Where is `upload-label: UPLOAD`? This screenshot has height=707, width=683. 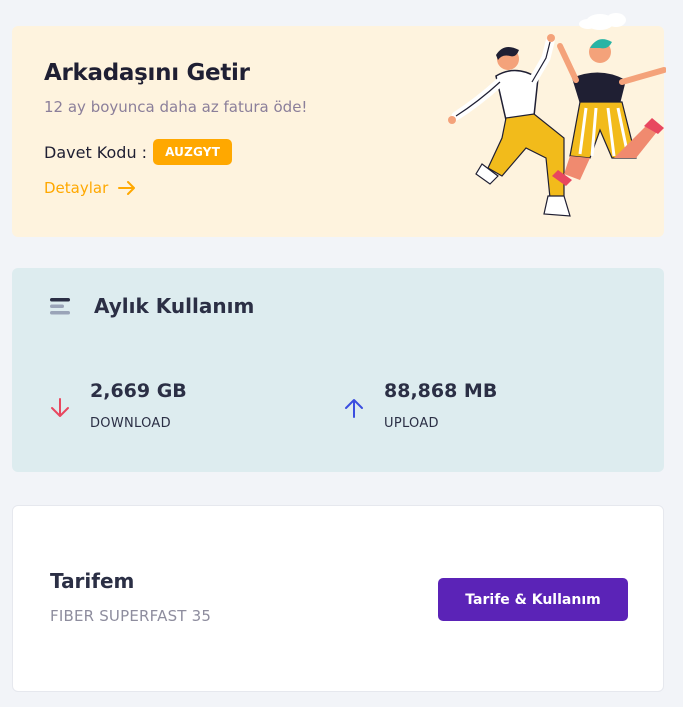 upload-label: UPLOAD is located at coordinates (411, 423).